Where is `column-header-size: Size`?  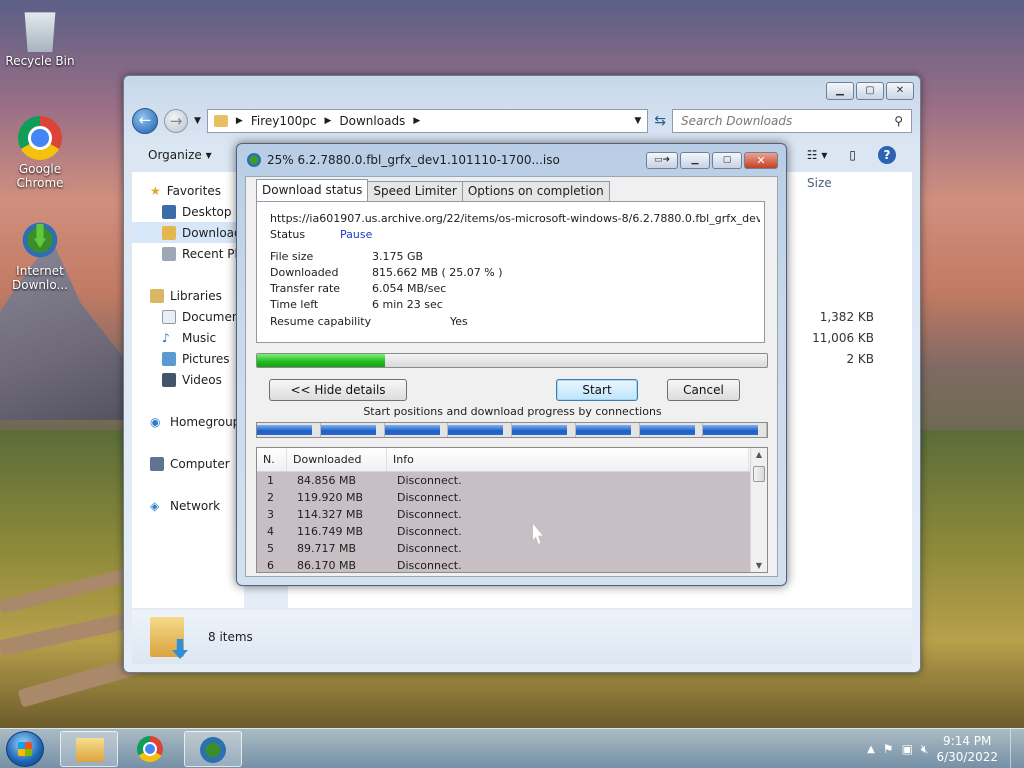
column-header-size: Size is located at coordinates (819, 183).